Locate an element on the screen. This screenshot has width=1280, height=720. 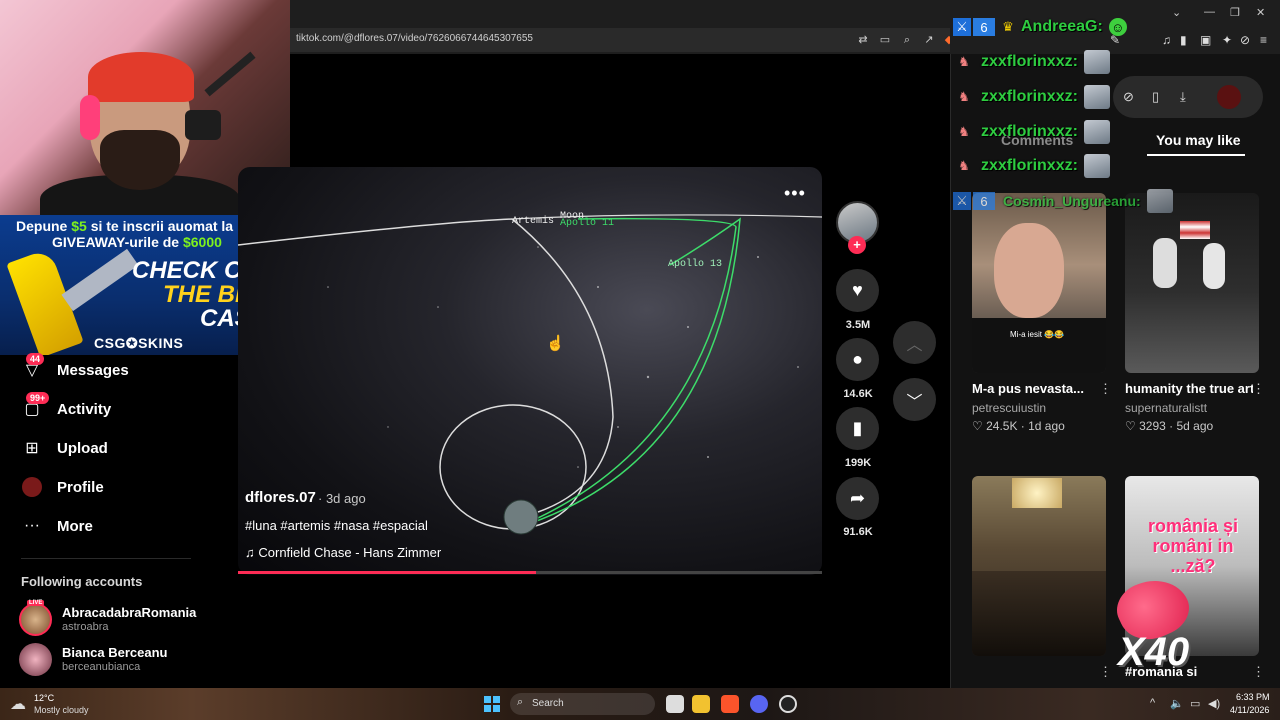
activity-icon: ▢ 99+ is located at coordinates (36, 405).